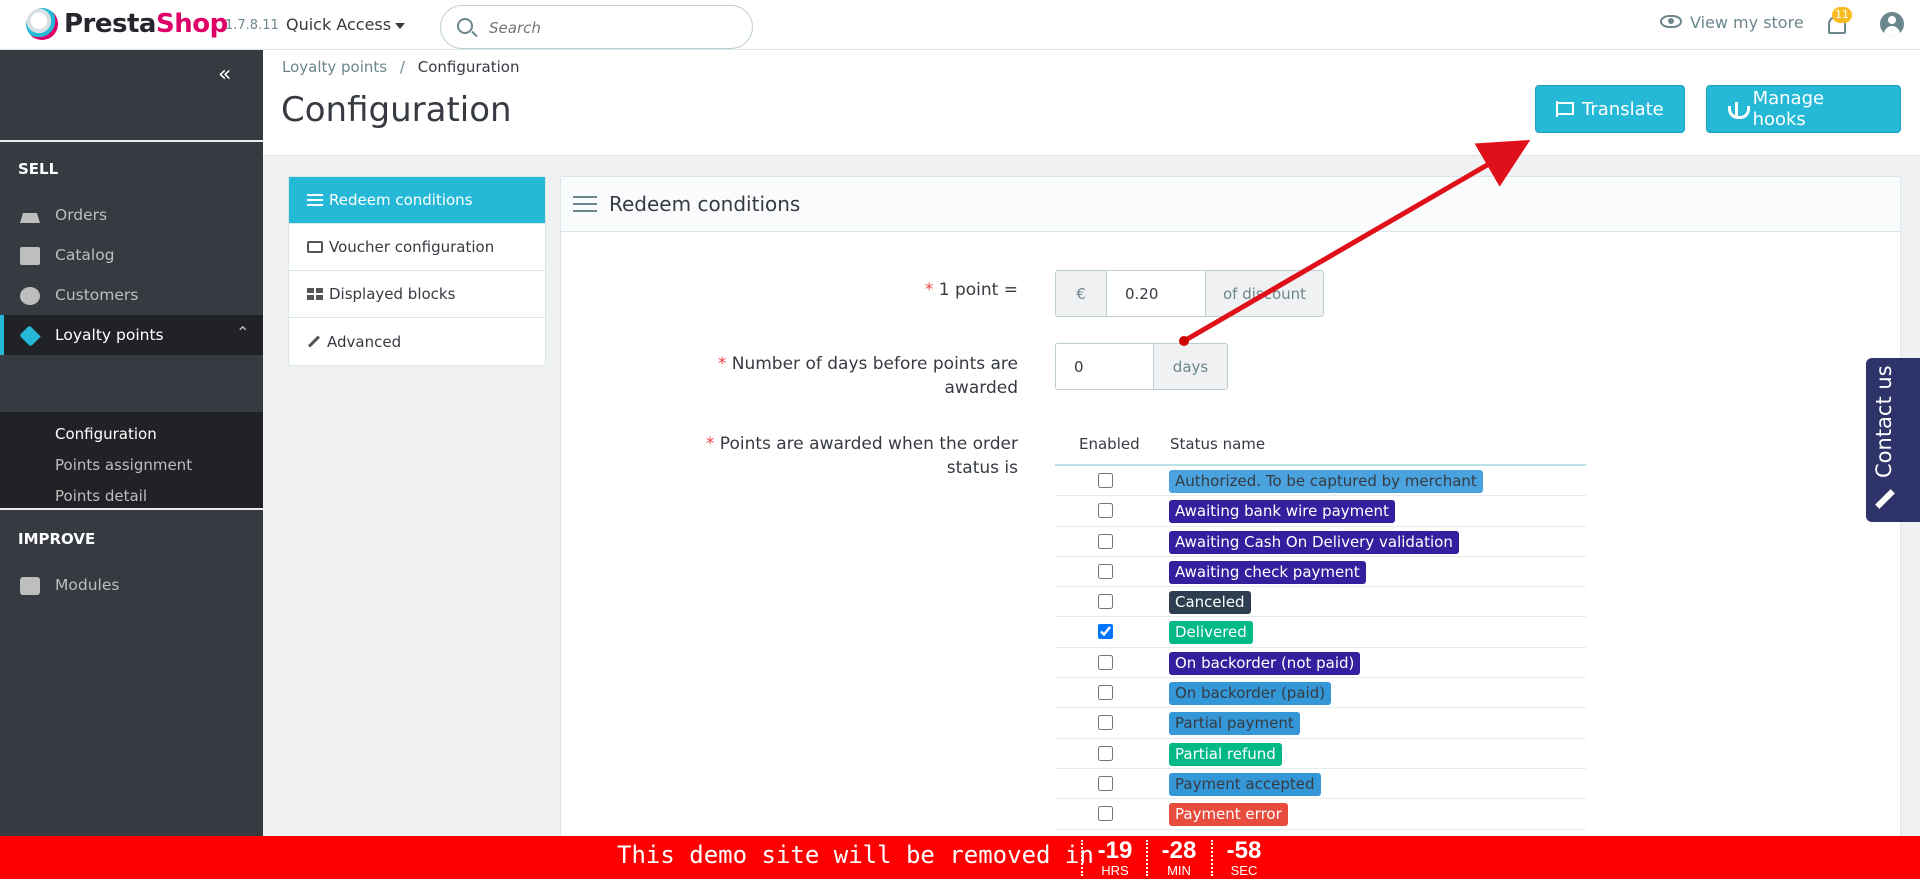  Describe the element at coordinates (468, 67) in the screenshot. I see `breadcrumb-current: Configuration` at that location.